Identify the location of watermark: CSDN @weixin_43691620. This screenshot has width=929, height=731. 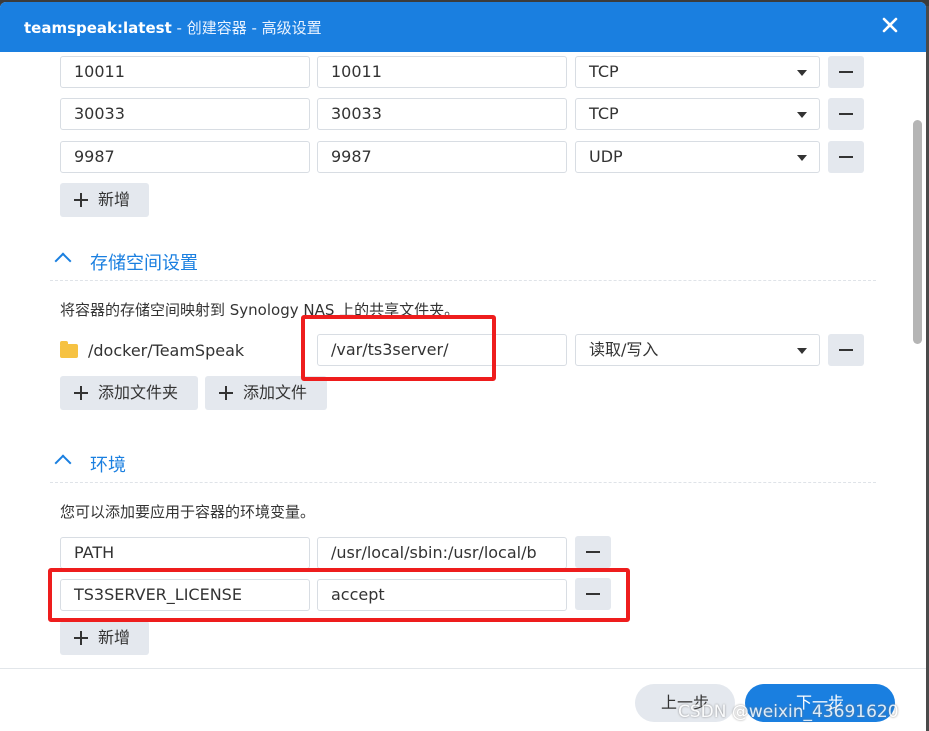
(788, 712).